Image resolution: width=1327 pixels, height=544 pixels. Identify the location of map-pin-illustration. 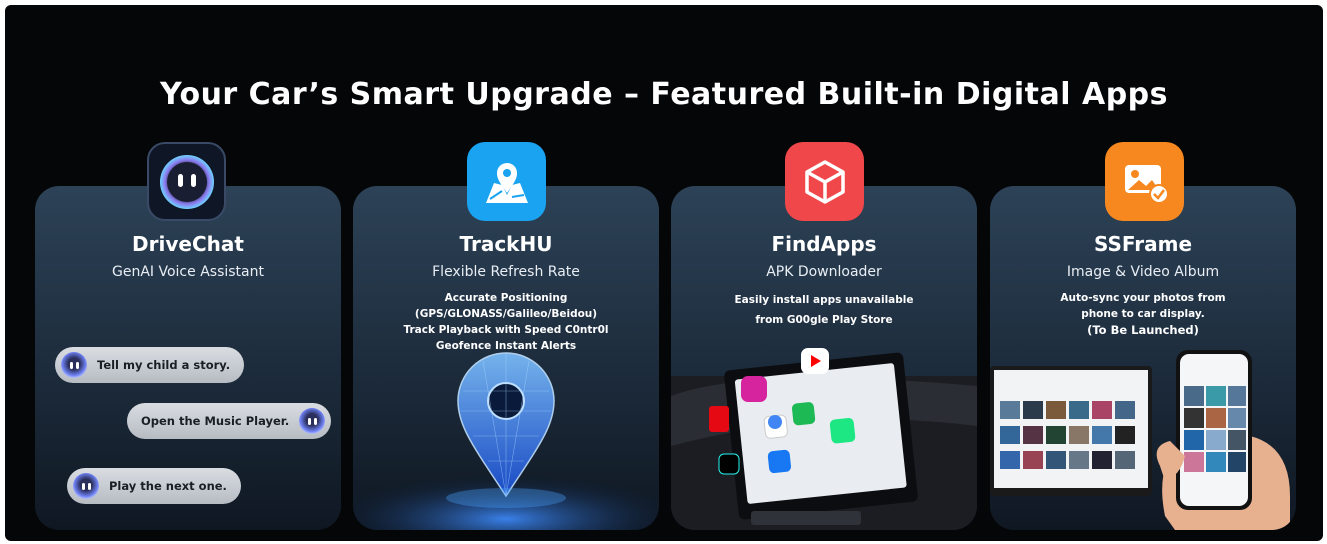
(506, 441).